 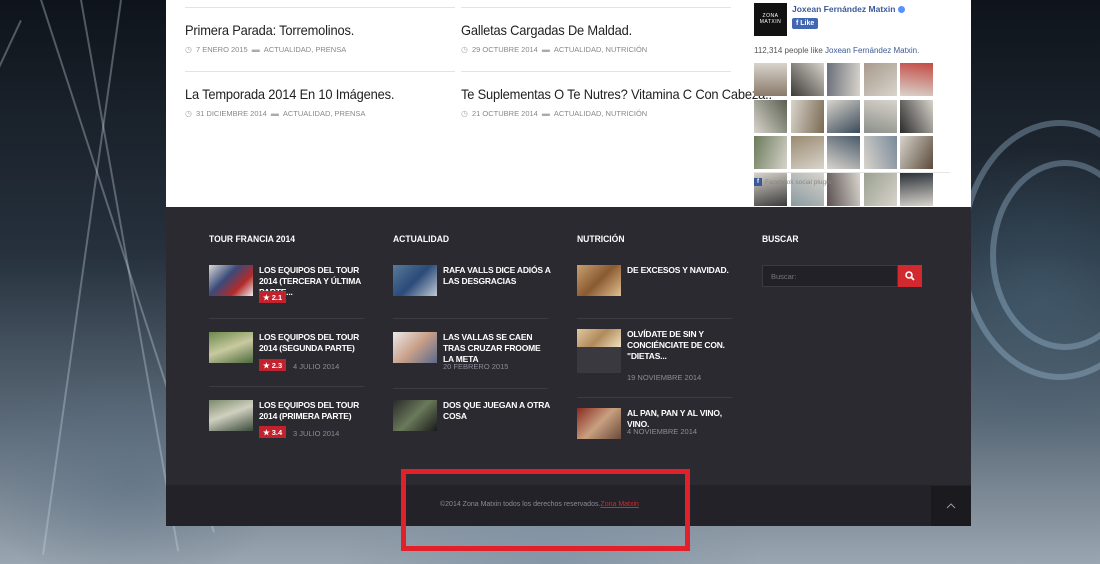 What do you see at coordinates (805, 23) in the screenshot?
I see `facebook-like-button: f Like` at bounding box center [805, 23].